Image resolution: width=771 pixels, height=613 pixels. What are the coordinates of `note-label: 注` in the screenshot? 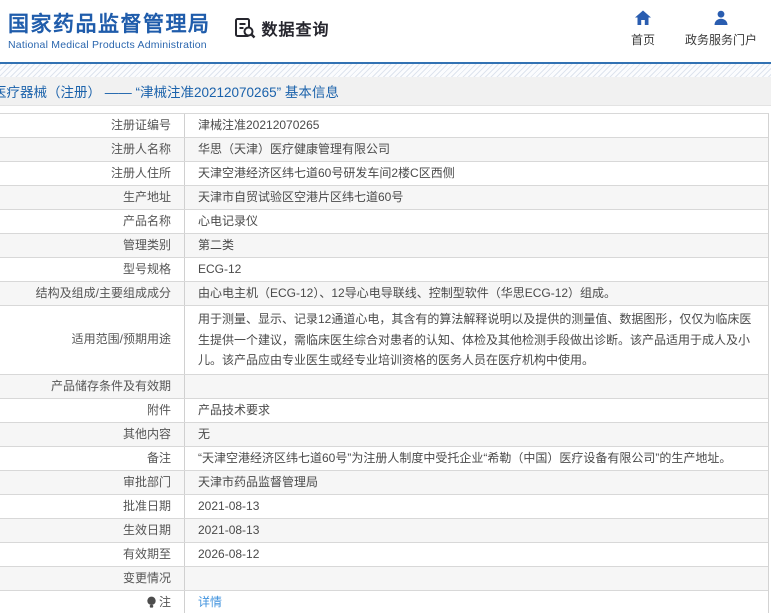 It's located at (164, 601).